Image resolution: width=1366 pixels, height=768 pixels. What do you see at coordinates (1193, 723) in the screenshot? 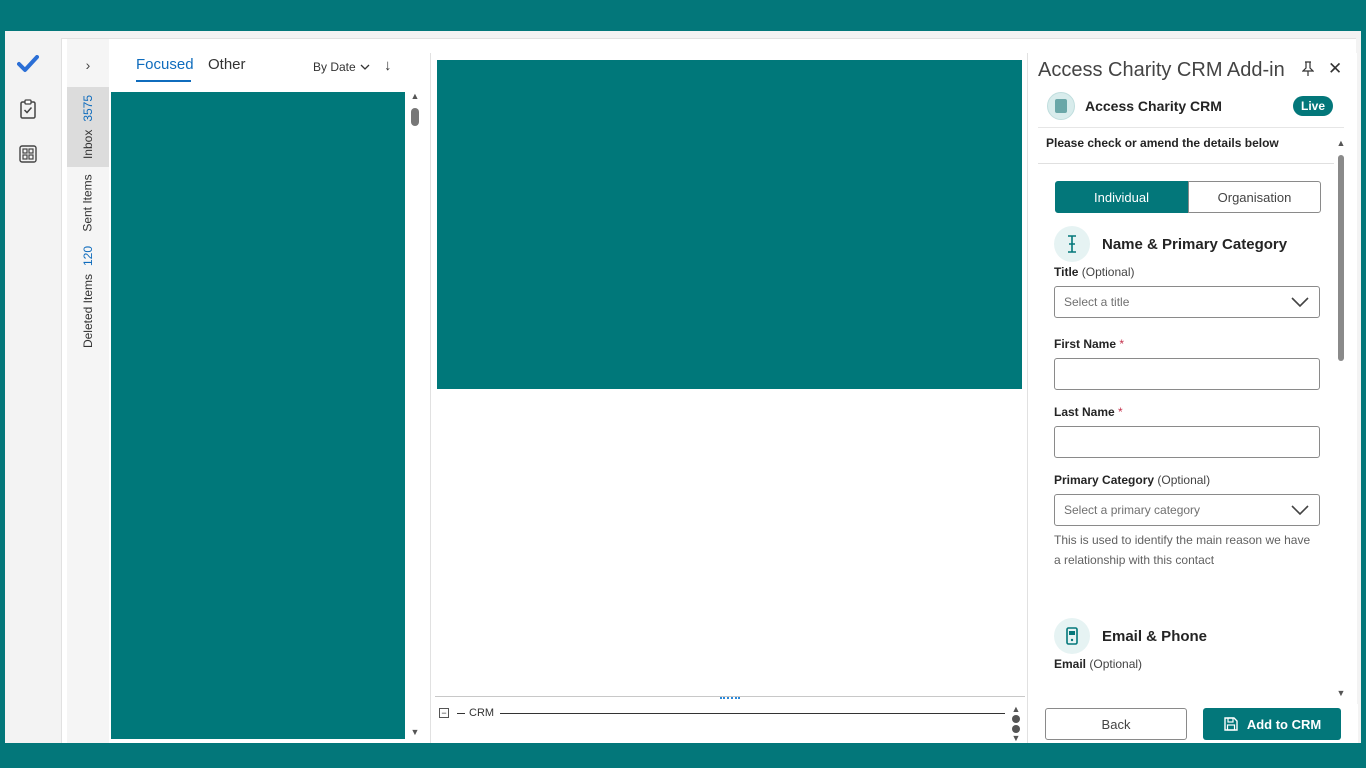
I see `addin-footer: Back Add to CRM` at bounding box center [1193, 723].